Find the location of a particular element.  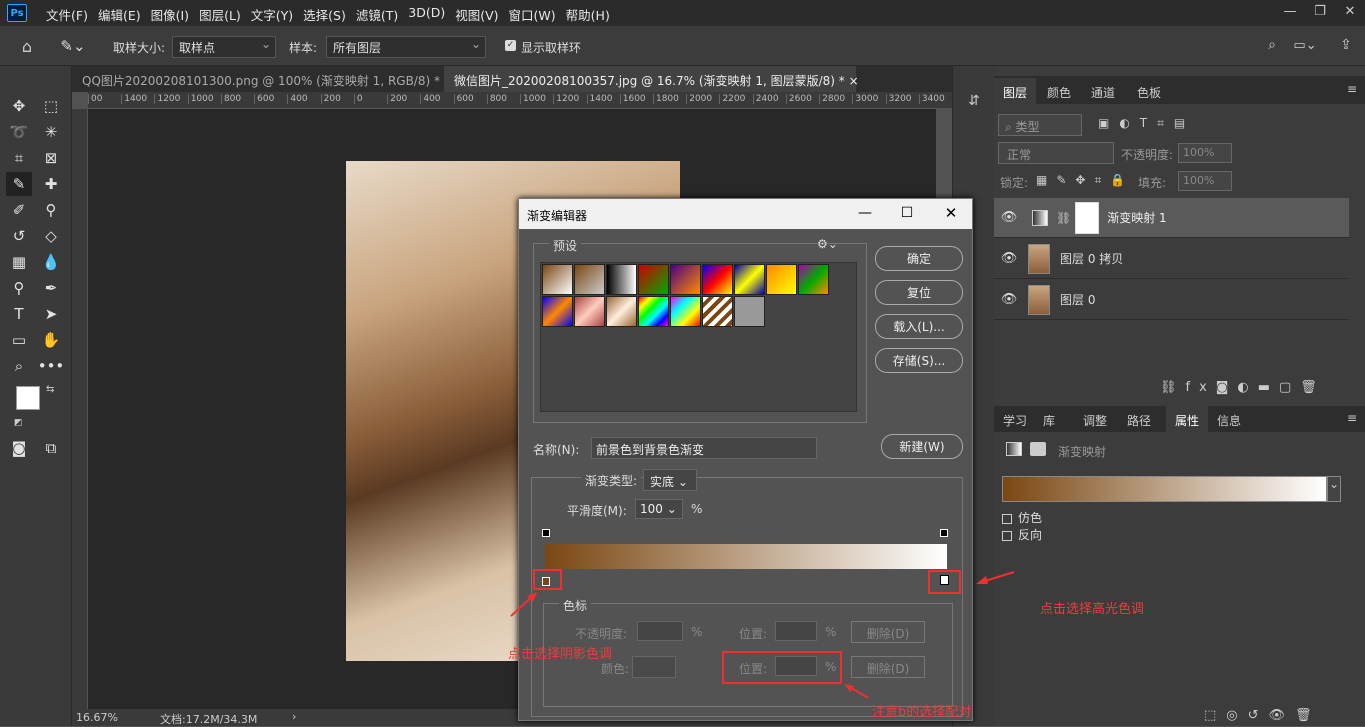

home-icon: ⌂ is located at coordinates (27, 46).